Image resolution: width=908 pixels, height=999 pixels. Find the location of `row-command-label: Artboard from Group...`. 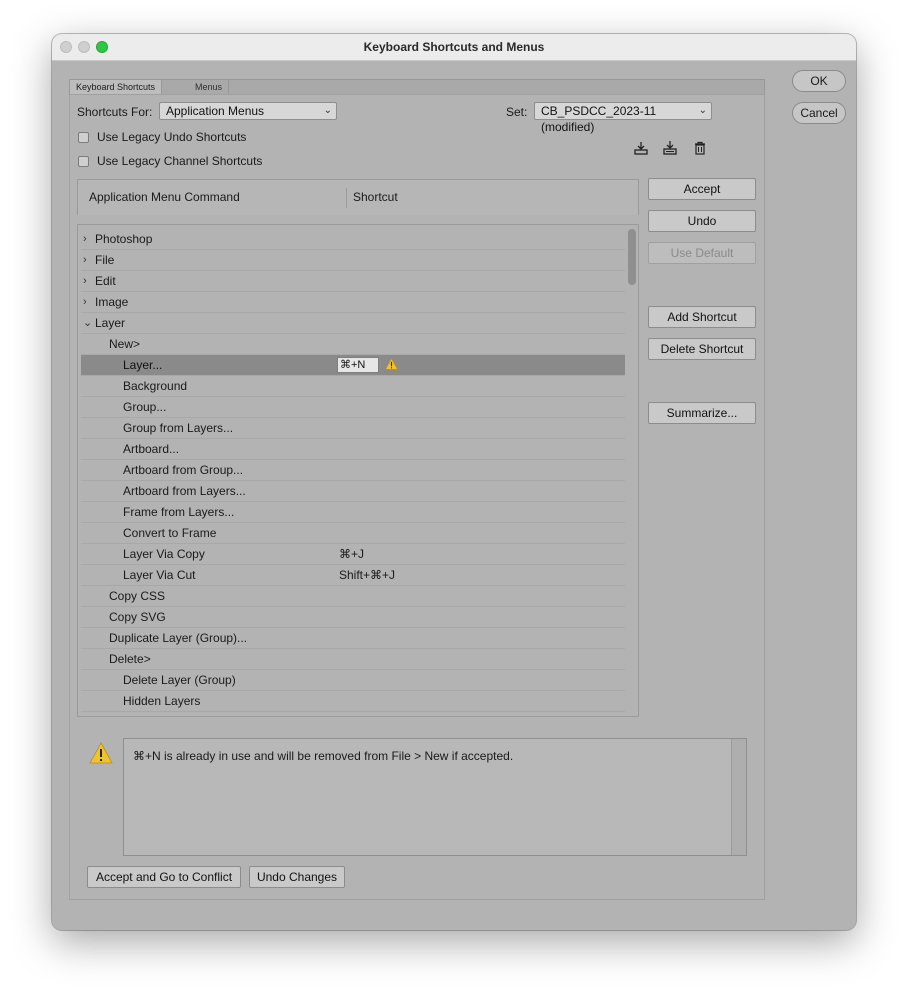

row-command-label: Artboard from Group... is located at coordinates (183, 470).